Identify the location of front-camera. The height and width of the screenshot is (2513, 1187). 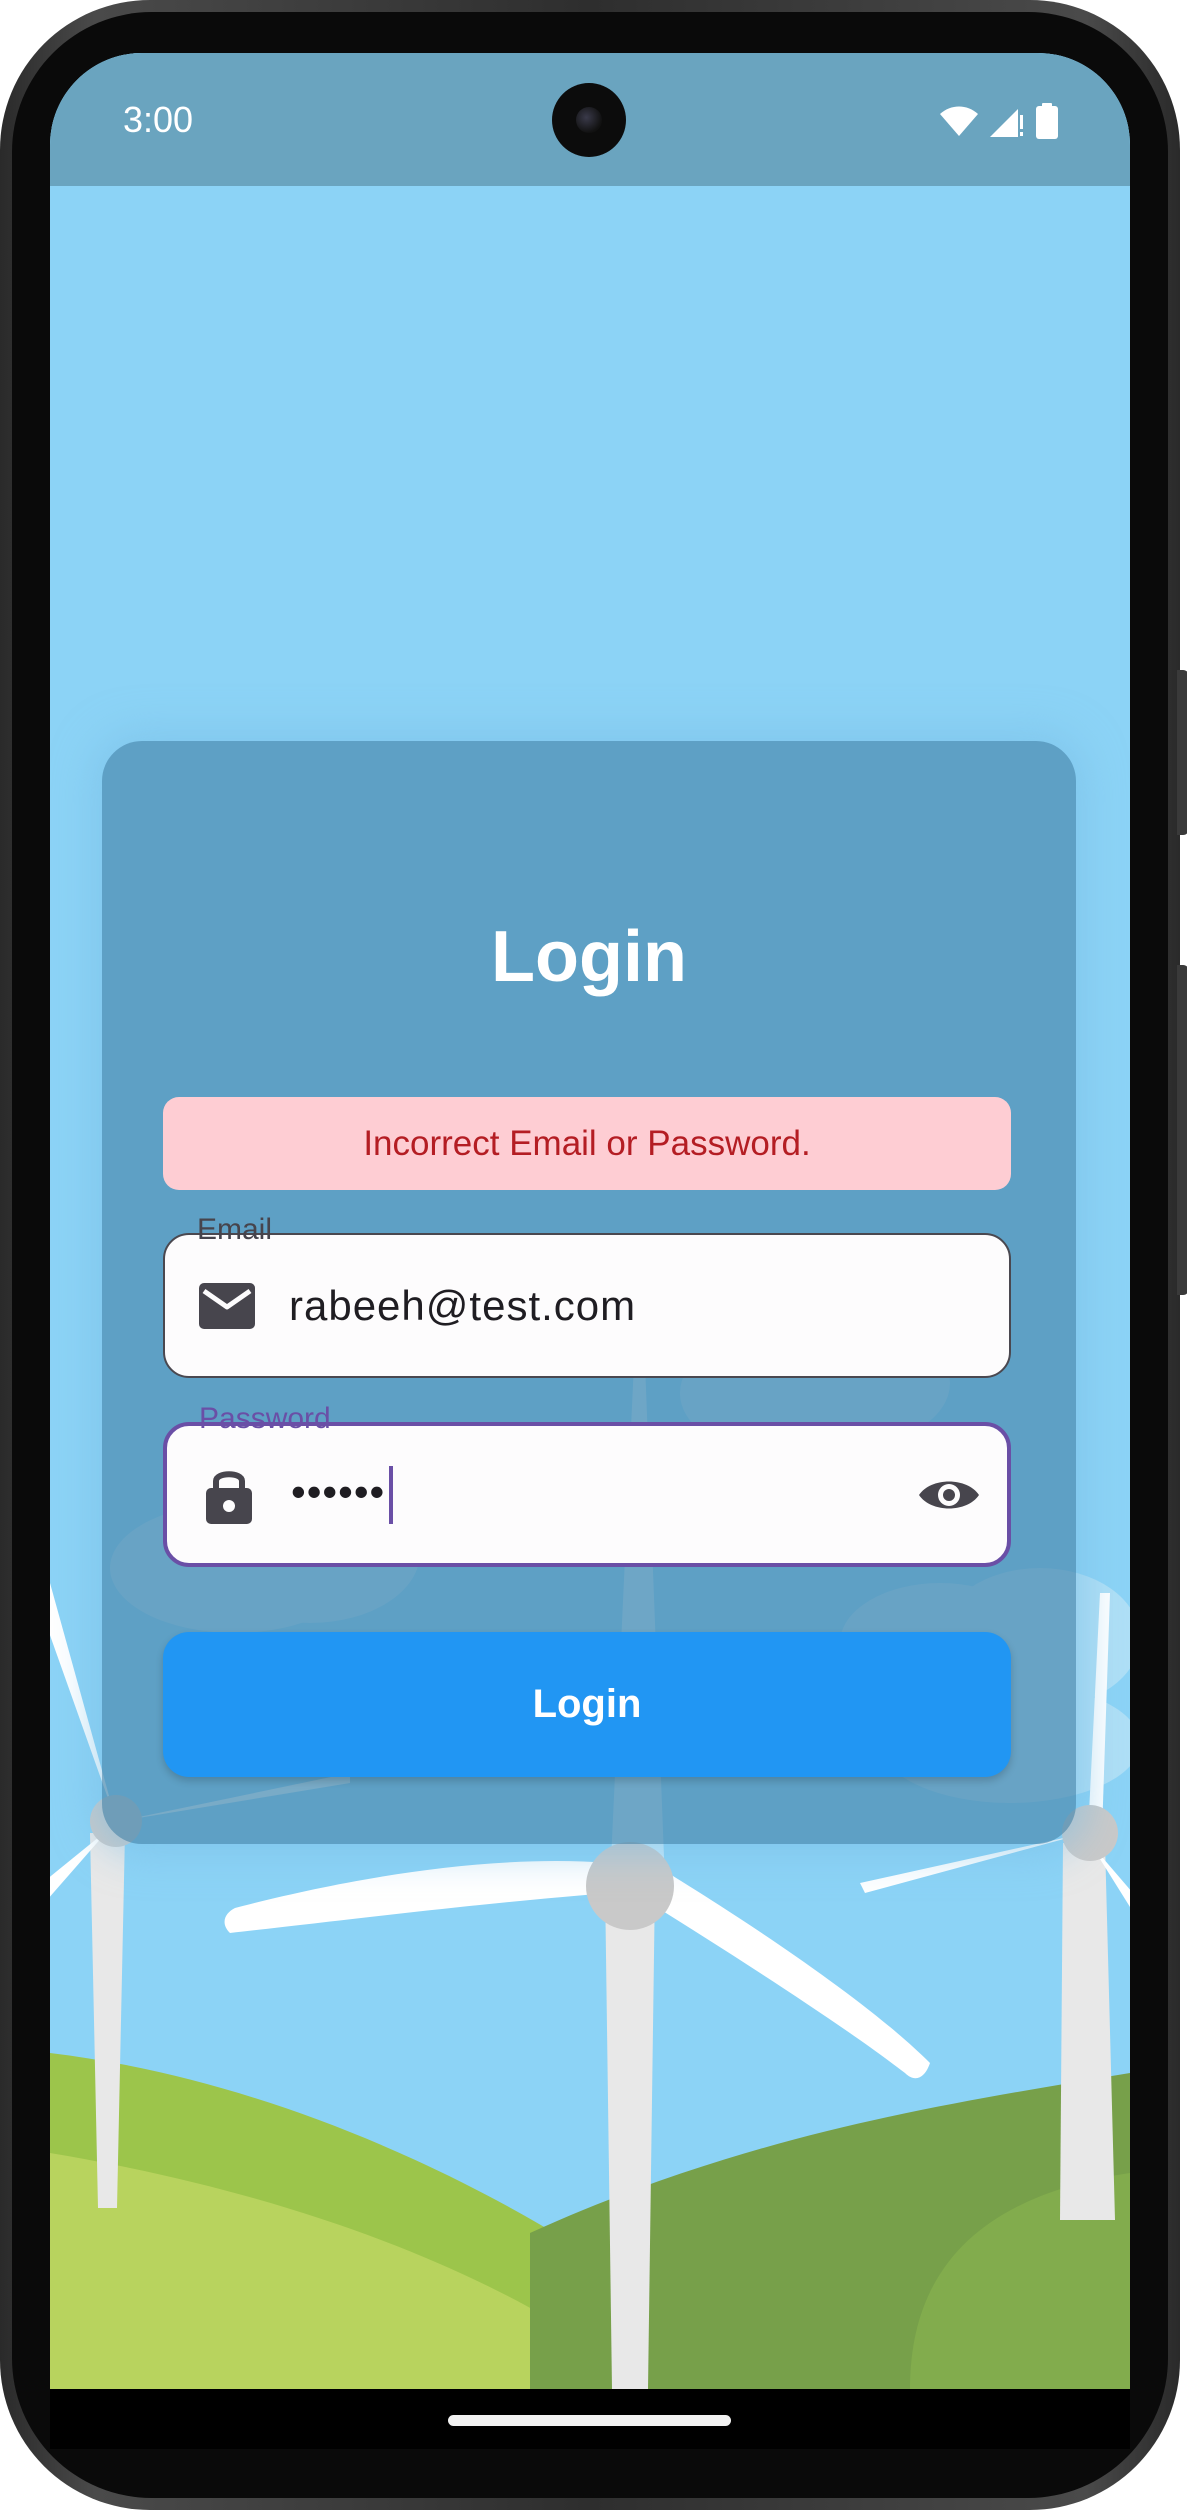
(589, 120).